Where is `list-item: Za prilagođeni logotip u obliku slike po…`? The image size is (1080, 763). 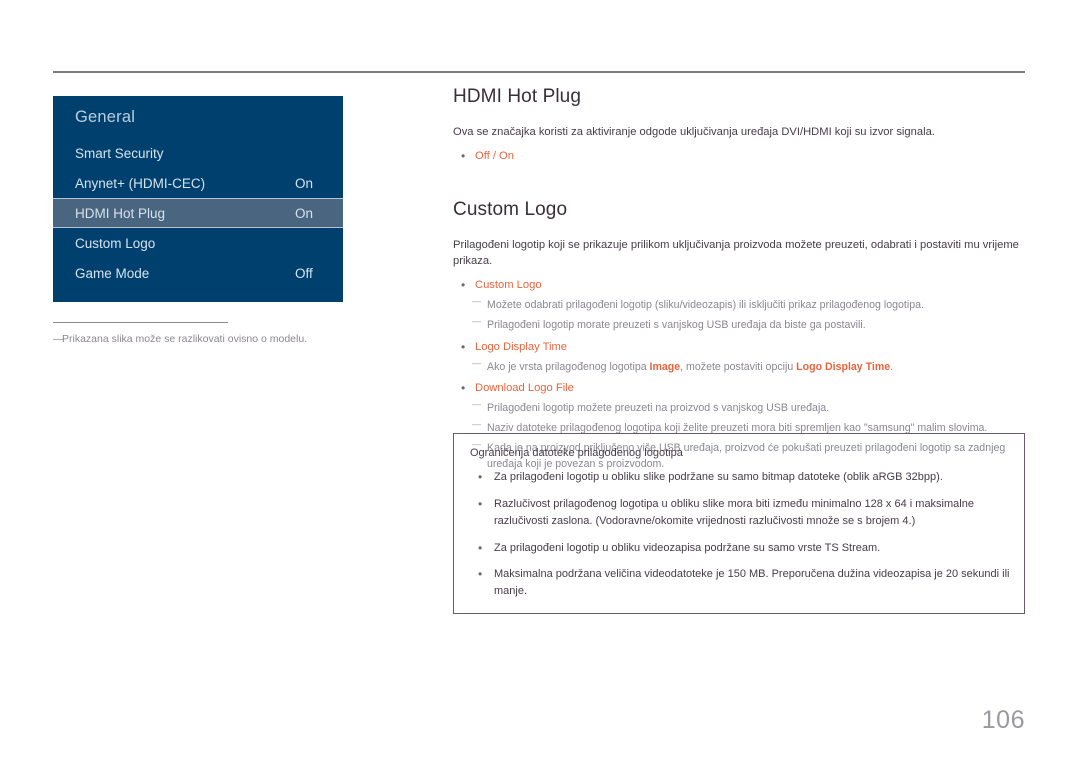
list-item: Za prilagođeni logotip u obliku slike po… is located at coordinates (739, 477).